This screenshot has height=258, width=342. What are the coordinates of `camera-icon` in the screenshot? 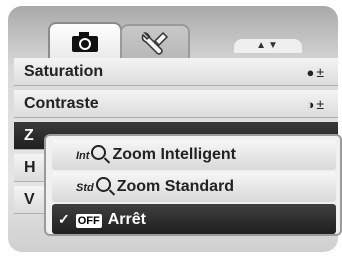 It's located at (85, 42).